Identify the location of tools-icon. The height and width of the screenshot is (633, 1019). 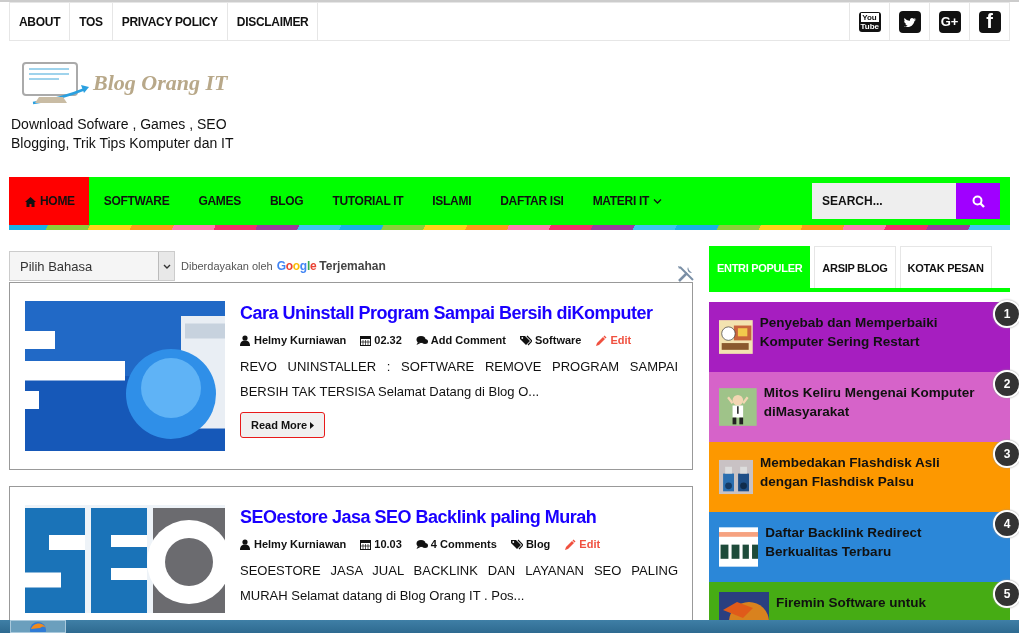
(685, 273).